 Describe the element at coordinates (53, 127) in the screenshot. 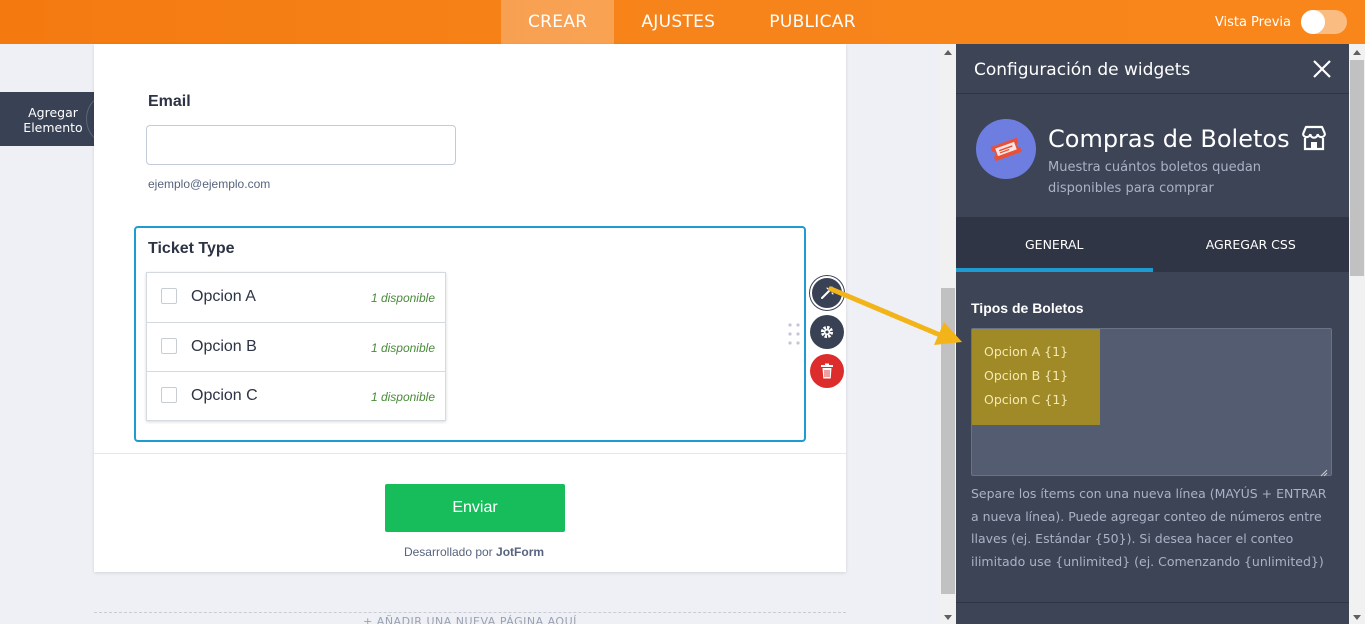

I see `add-element-label-line2: Elemento` at that location.